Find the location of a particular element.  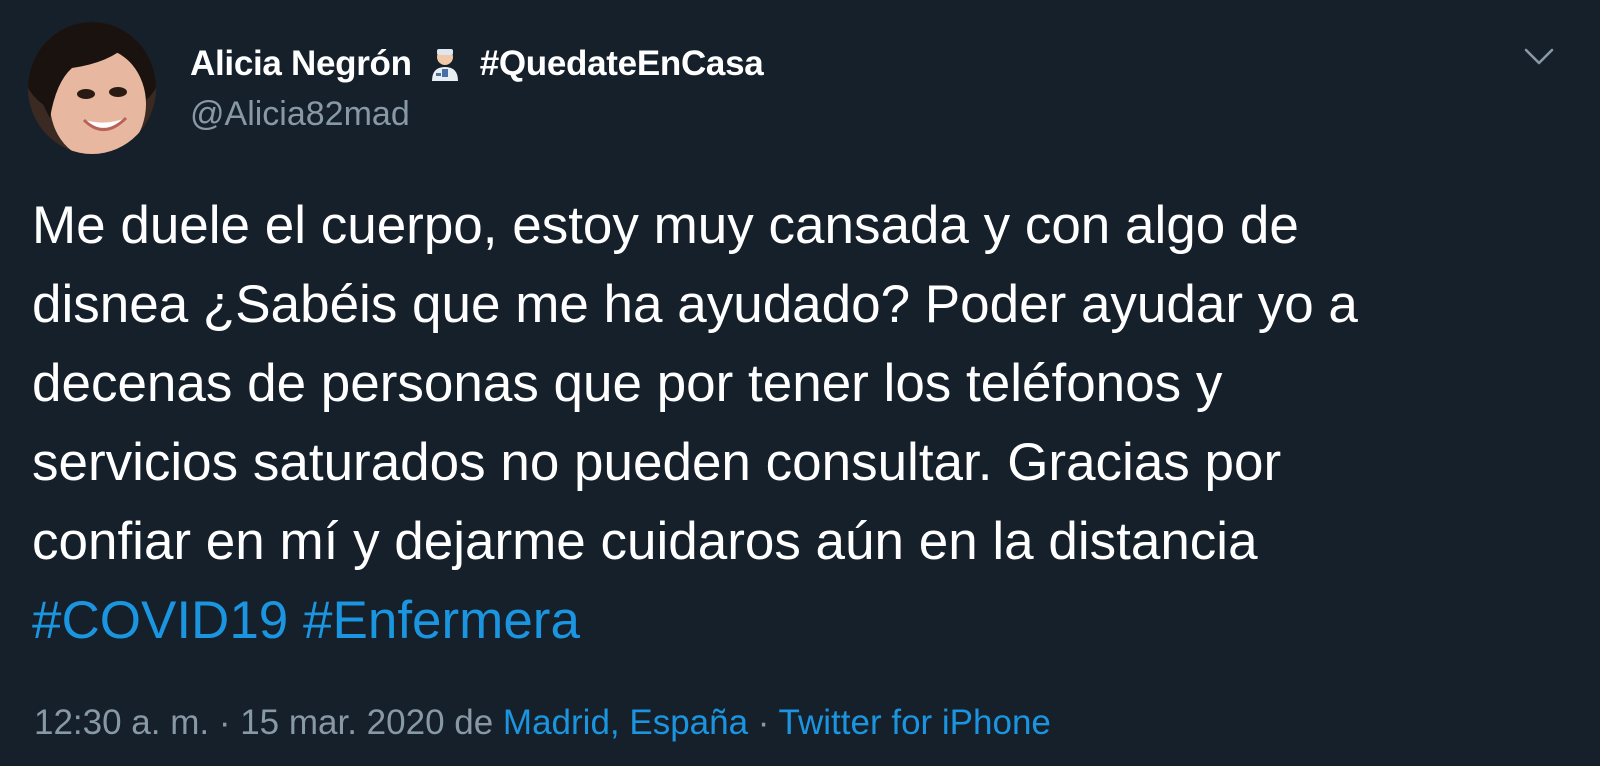

hashtag-line: #COVID19 #Enfermera is located at coordinates (797, 620).